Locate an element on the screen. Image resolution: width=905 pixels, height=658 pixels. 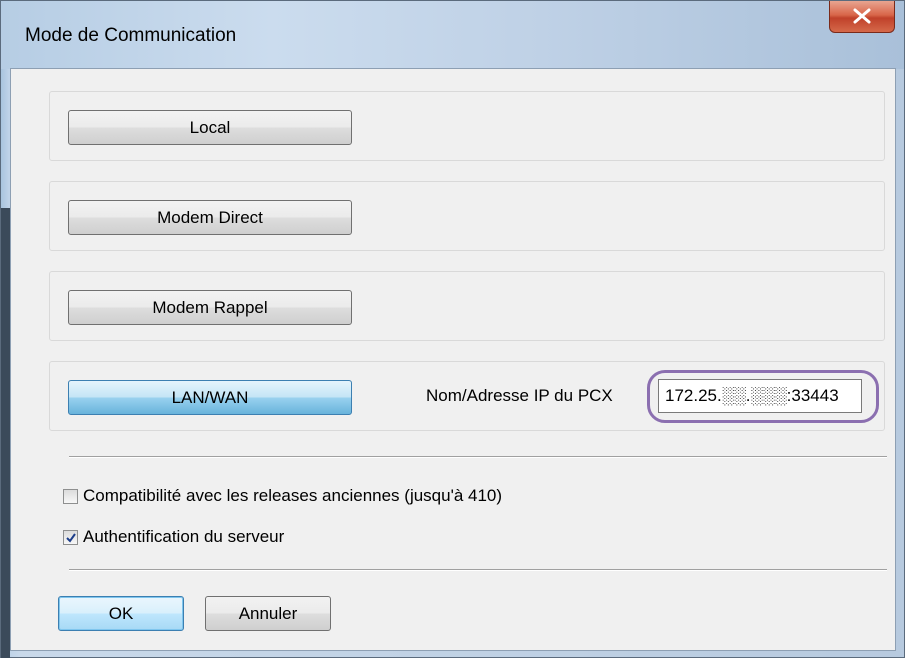
group-modem-rappel: Modem Rappel is located at coordinates (467, 306).